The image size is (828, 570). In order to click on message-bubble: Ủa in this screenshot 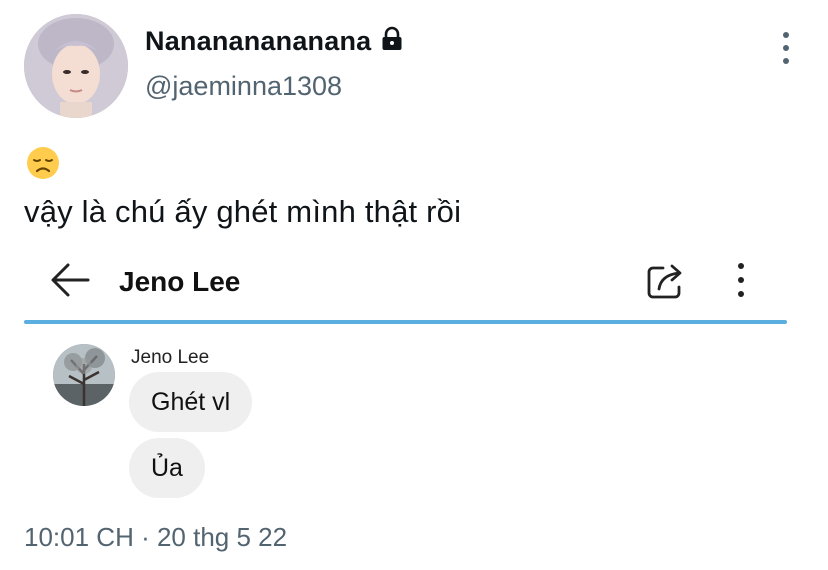, I will do `click(167, 468)`.